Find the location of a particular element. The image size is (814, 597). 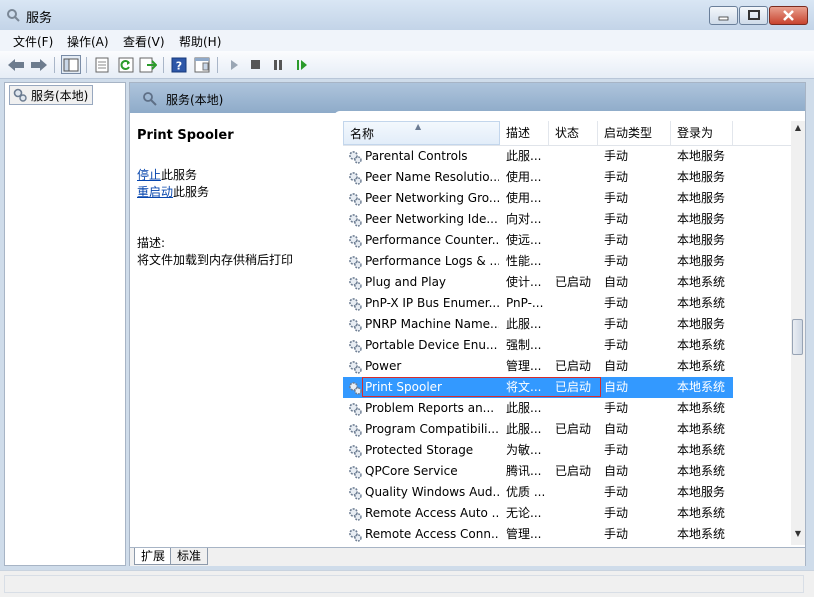

table-row: Remote Access Auto ... 无论... 手动 本地系统 is located at coordinates (538, 513).